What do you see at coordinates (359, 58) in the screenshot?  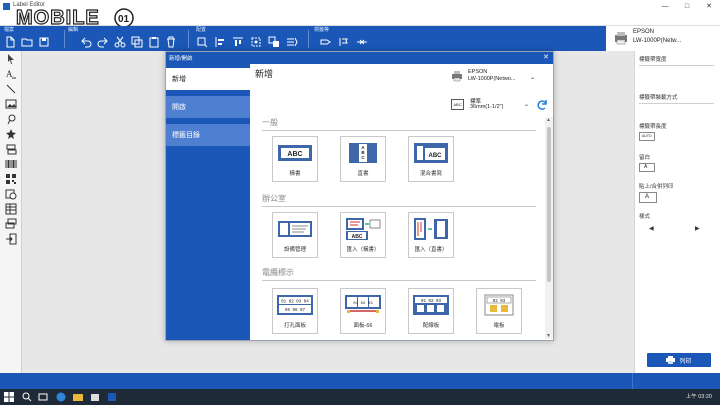 I see `dialog-titlebar: 新增/開啟 ✕` at bounding box center [359, 58].